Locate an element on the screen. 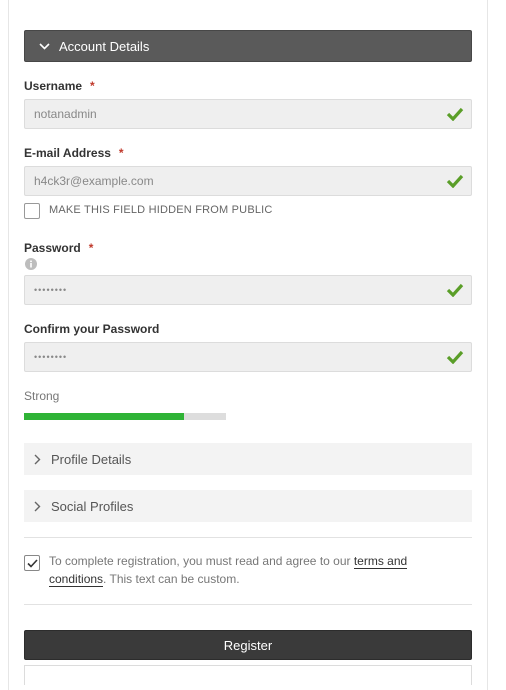  section-title: Social Profiles is located at coordinates (92, 506).